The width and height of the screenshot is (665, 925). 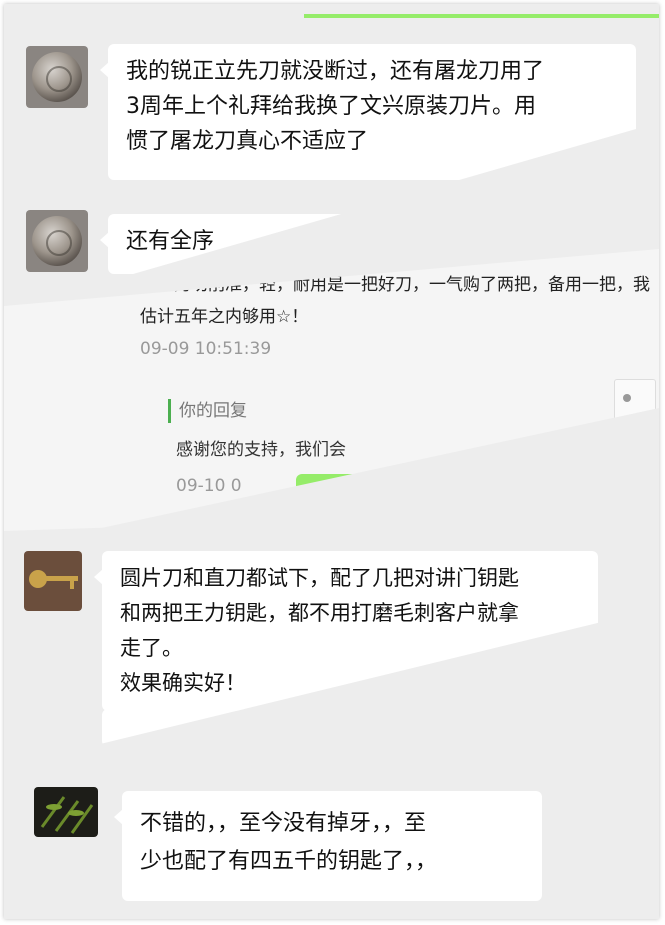 I want to click on reply-timestamp: 09-10 0, so click(x=209, y=486).